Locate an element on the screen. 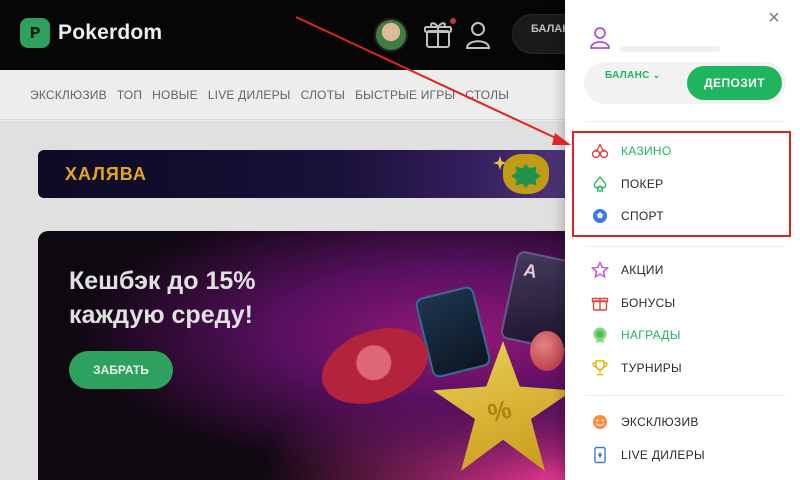  trophy-icon is located at coordinates (600, 368).